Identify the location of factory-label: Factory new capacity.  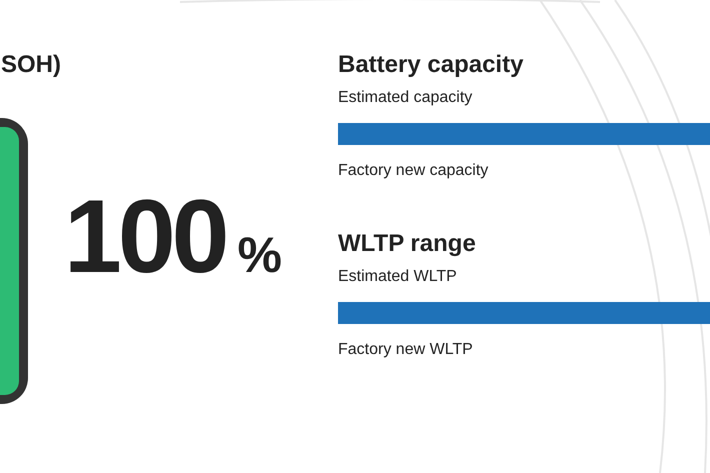
(414, 171).